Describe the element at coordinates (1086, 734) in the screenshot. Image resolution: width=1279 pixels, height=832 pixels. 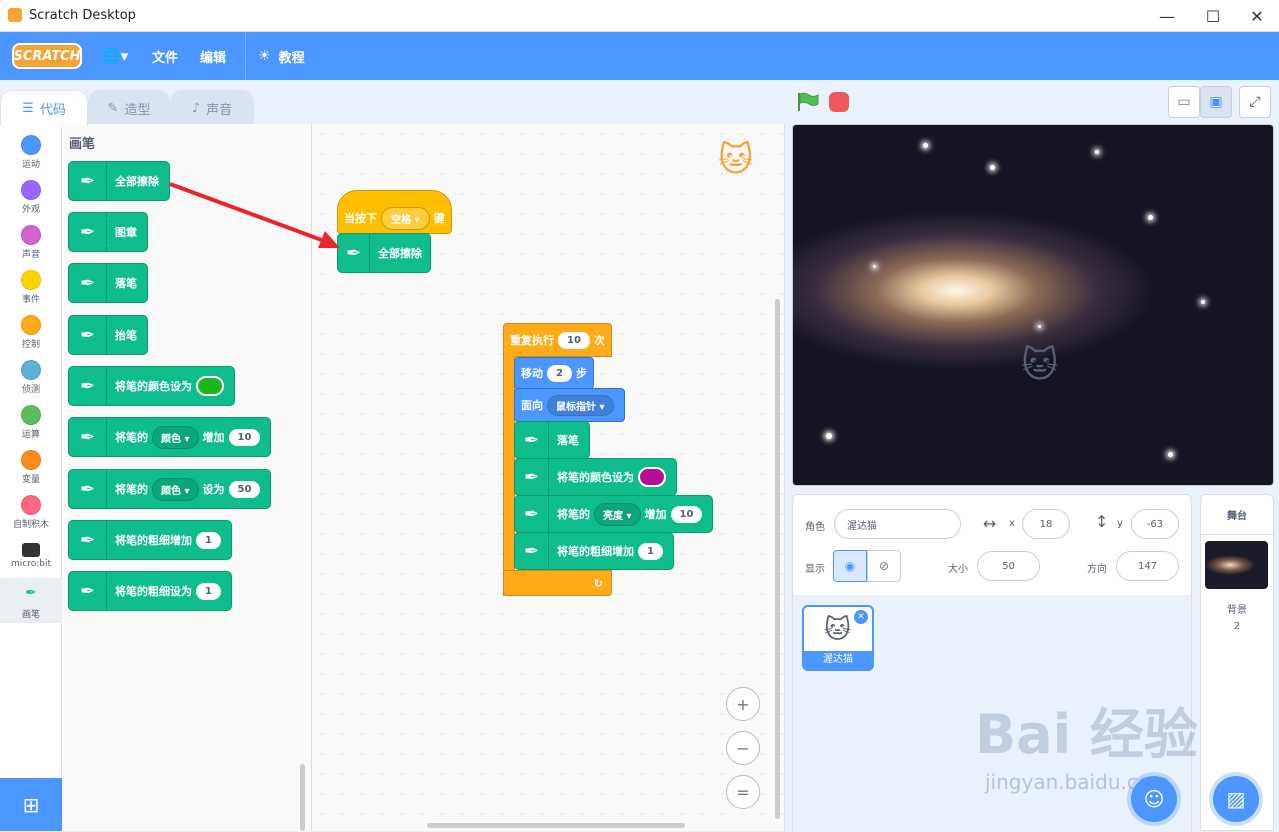
I see `baidu-watermark: Bai 经验` at that location.